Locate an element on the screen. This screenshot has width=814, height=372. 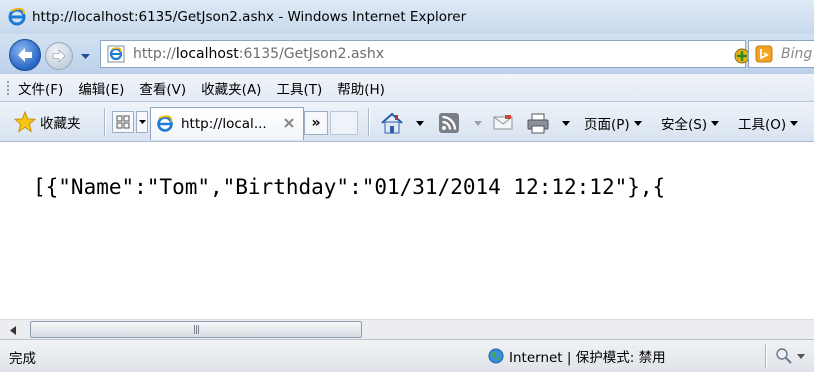
page-menu-button: 页面(P) is located at coordinates (613, 123).